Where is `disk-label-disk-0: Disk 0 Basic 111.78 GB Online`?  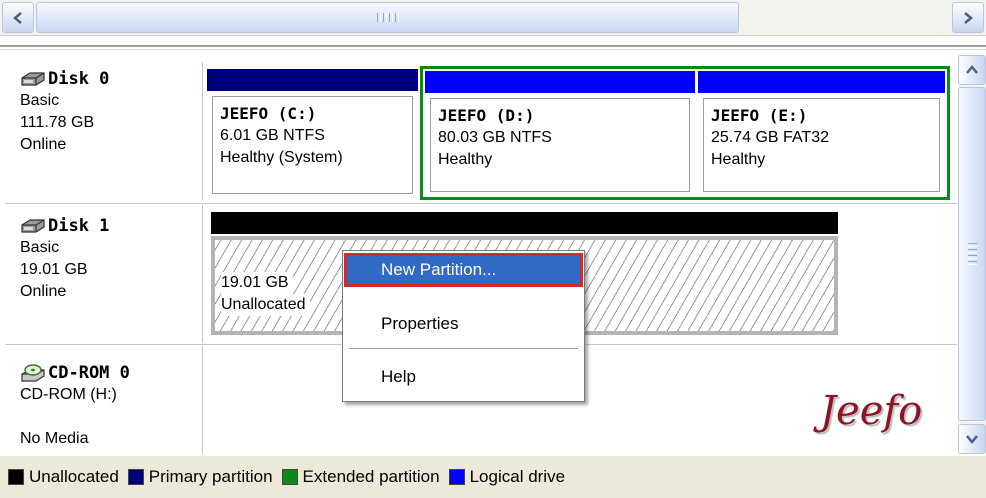 disk-label-disk-0: Disk 0 Basic 111.78 GB Online is located at coordinates (104, 131).